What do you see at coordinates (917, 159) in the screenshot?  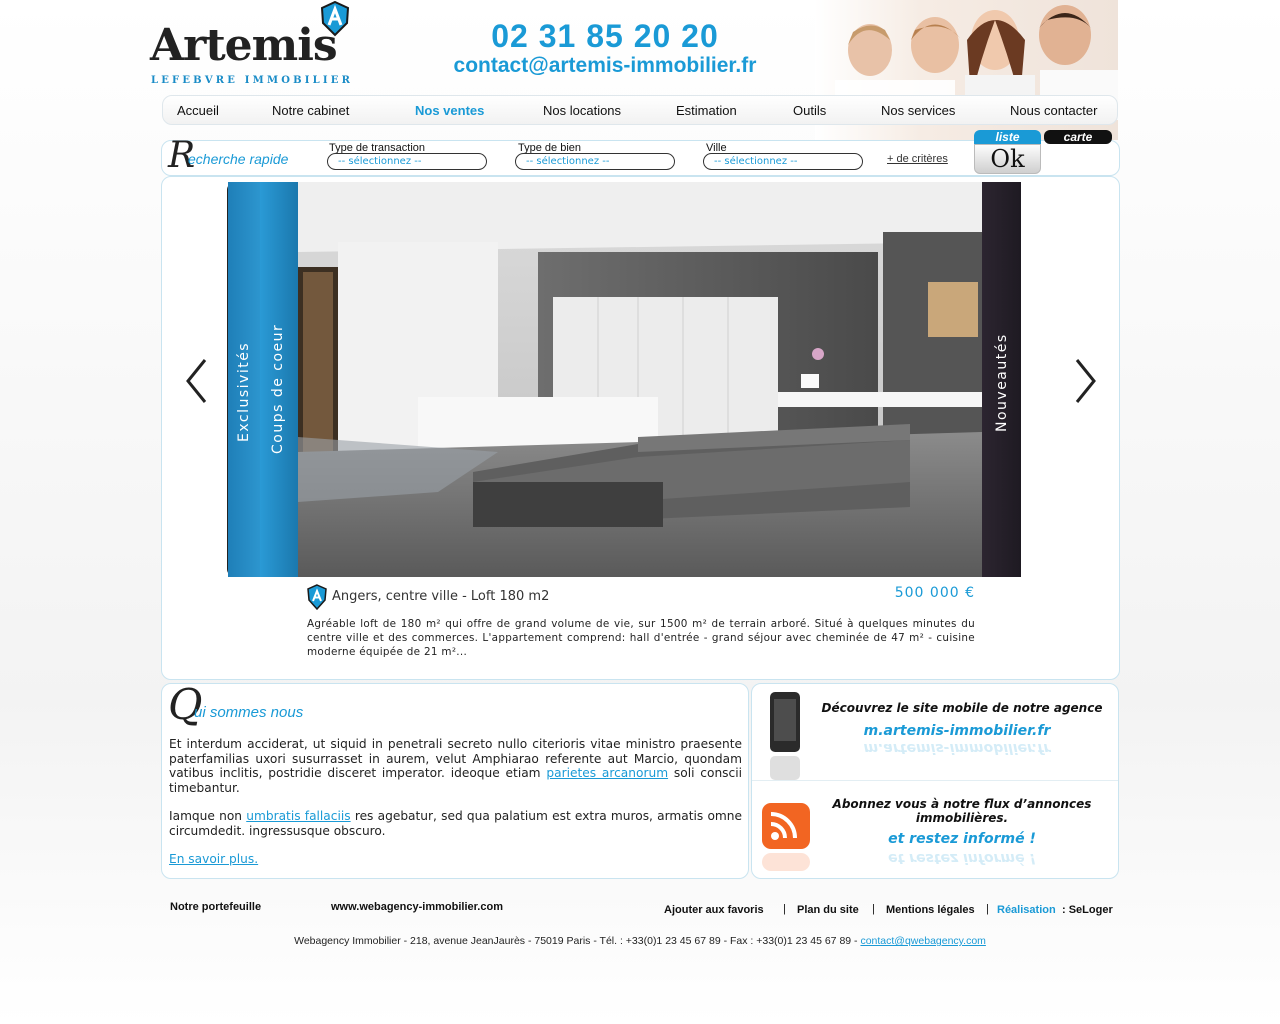 I see `more-criteria-link: + de critères` at bounding box center [917, 159].